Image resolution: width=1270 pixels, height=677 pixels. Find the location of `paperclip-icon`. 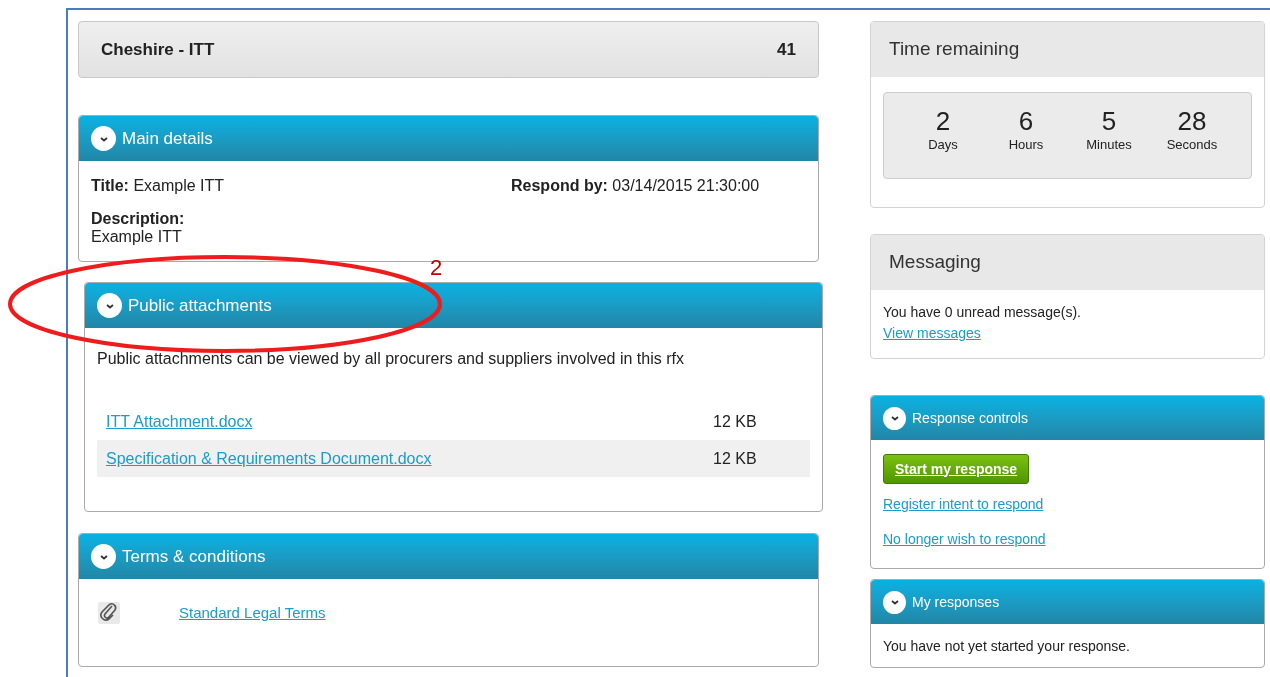

paperclip-icon is located at coordinates (109, 613).